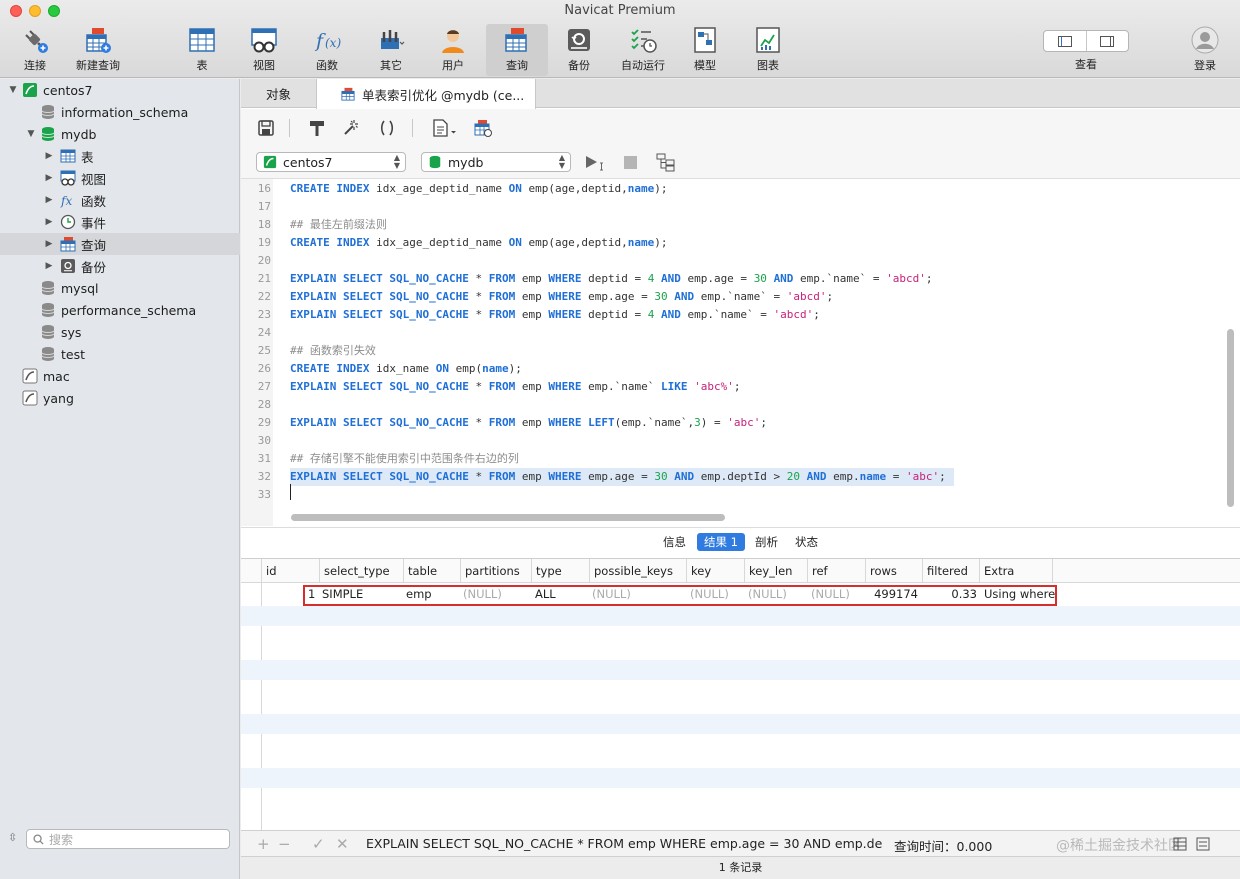 This screenshot has width=1240, height=879. Describe the element at coordinates (290, 571) in the screenshot. I see `column-header-id: id` at that location.